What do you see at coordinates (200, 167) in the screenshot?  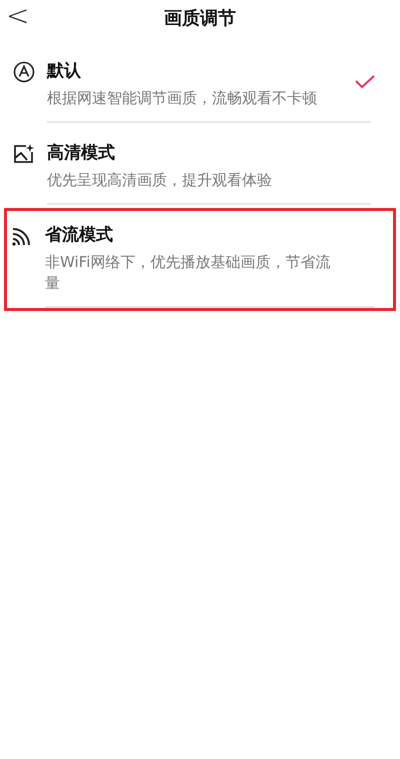 I see `option-row: 高清模式 优先呈现高清画质，提升观看体验` at bounding box center [200, 167].